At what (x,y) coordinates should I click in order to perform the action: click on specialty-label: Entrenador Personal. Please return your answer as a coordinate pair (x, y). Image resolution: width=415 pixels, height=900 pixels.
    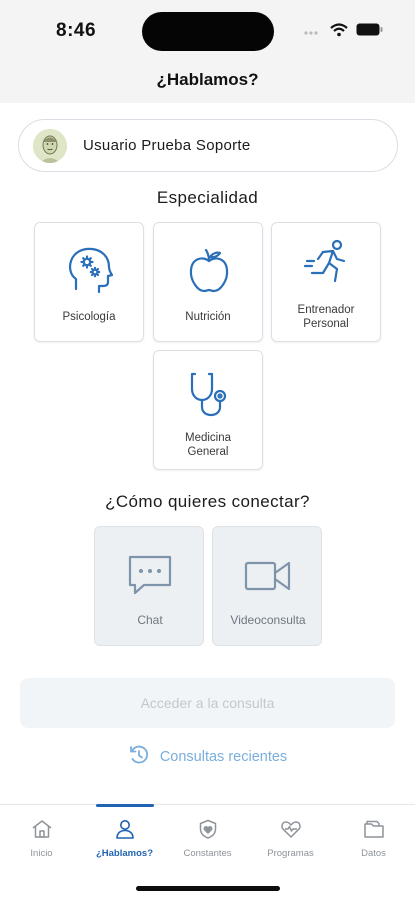
    Looking at the image, I should click on (326, 317).